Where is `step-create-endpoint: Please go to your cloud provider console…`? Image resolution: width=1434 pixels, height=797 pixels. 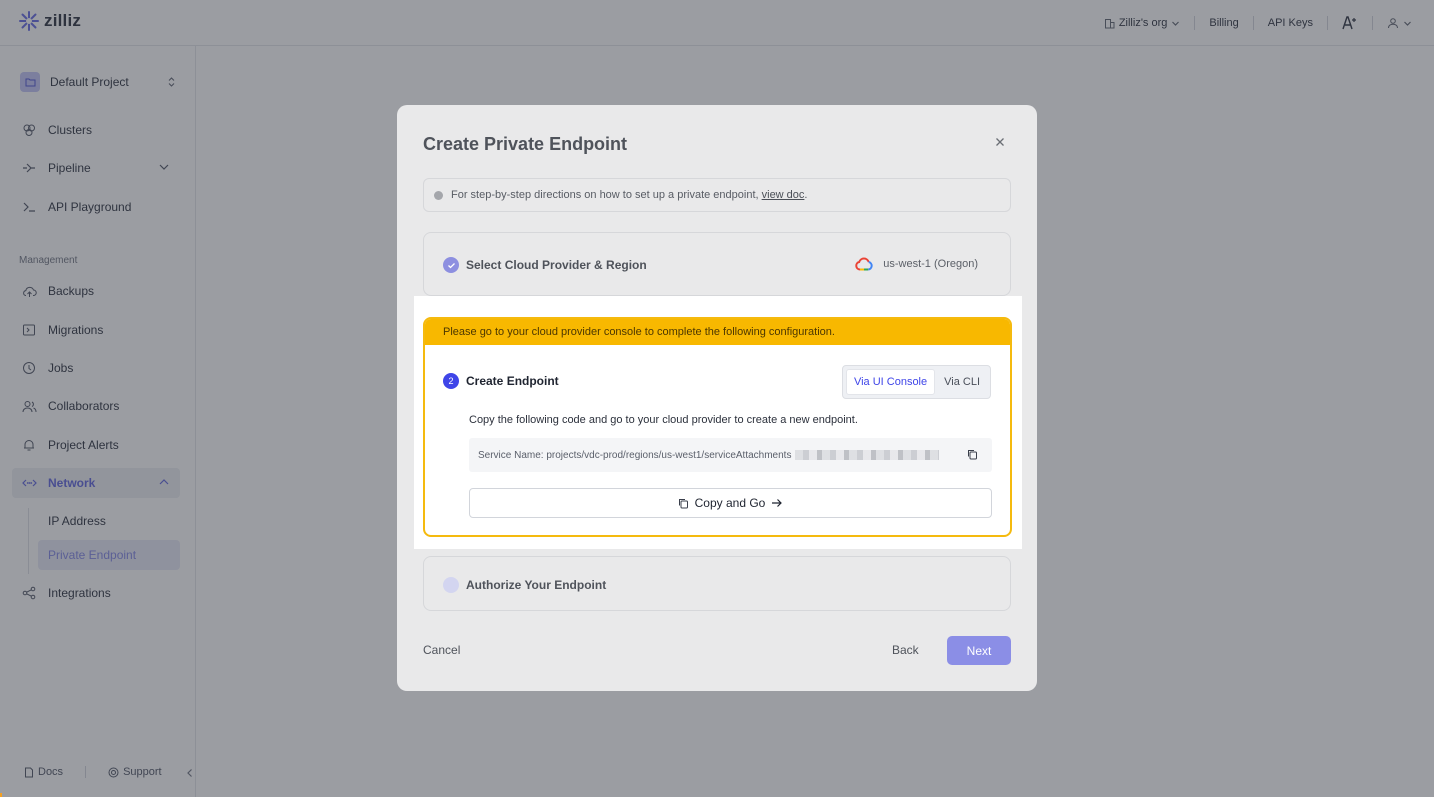 step-create-endpoint: Please go to your cloud provider console… is located at coordinates (717, 427).